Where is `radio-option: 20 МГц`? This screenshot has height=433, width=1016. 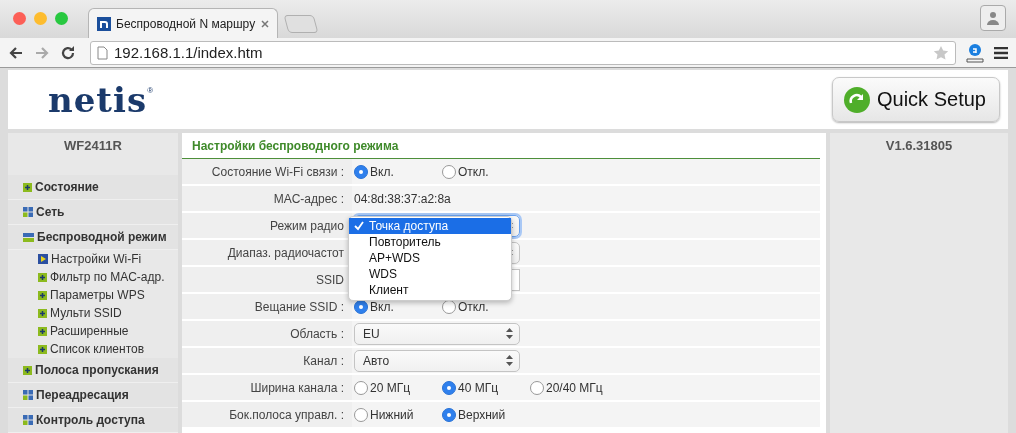 radio-option: 20 МГц is located at coordinates (398, 387).